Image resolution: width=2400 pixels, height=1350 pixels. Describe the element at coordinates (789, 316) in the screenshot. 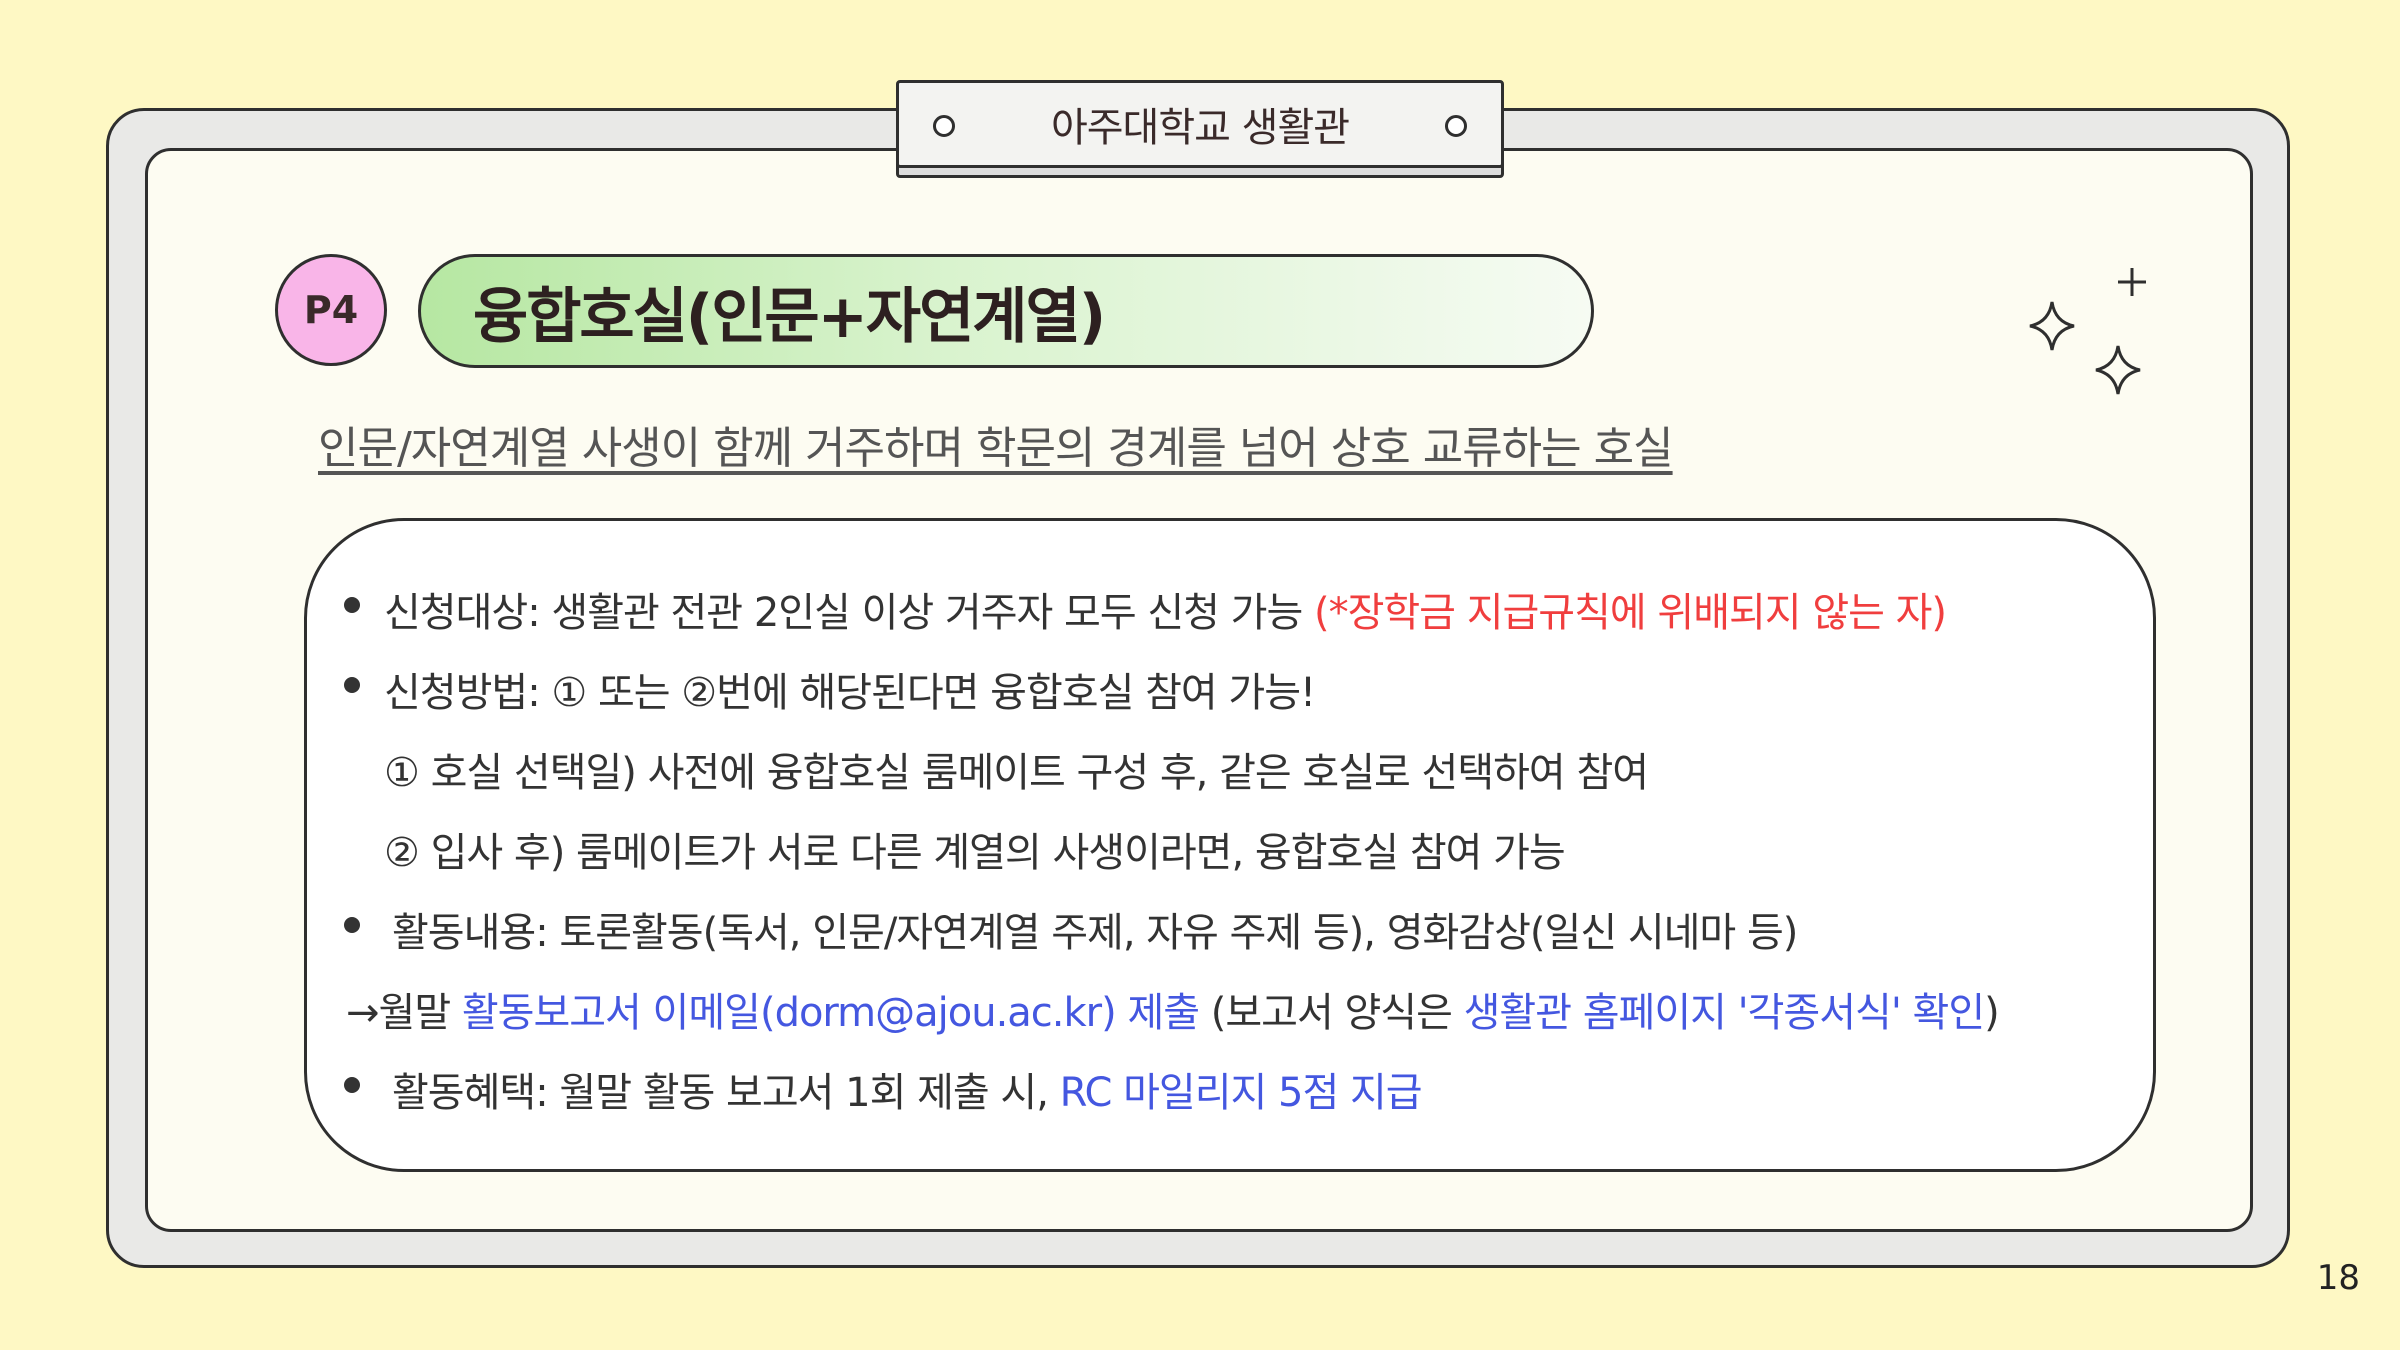

I see `section-title: 융합호실(인문+자연계열)` at that location.